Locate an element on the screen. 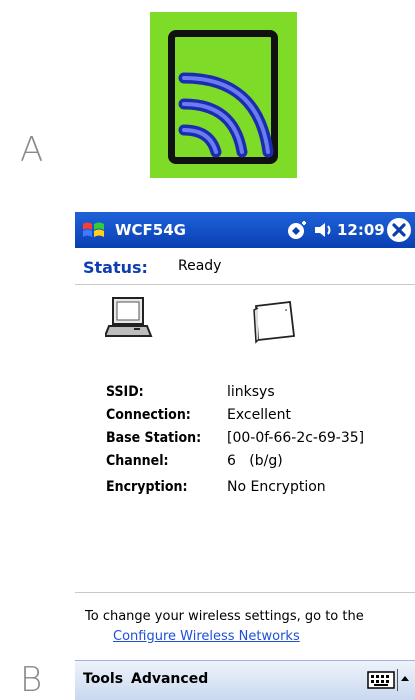 This screenshot has width=415, height=700. close-button is located at coordinates (399, 230).